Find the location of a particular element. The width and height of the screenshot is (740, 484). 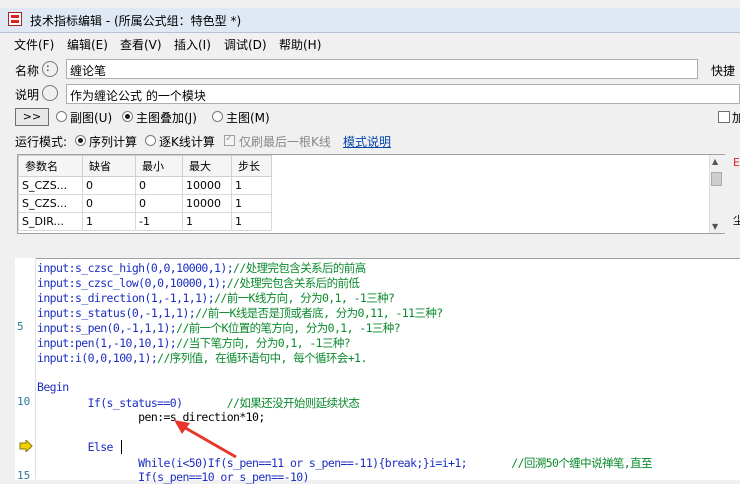

desc-label: 说明 is located at coordinates (27, 95).